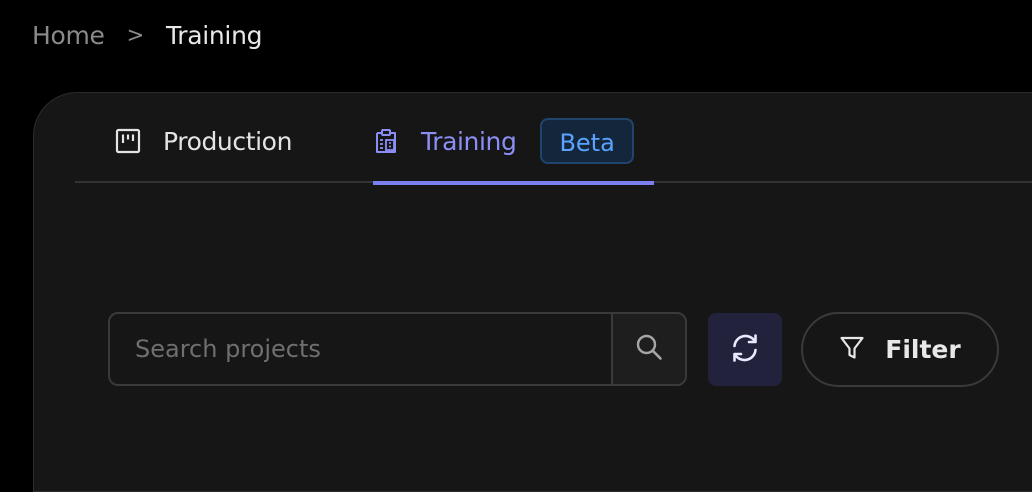  I want to click on breadcrumb-home-link: Home, so click(68, 35).